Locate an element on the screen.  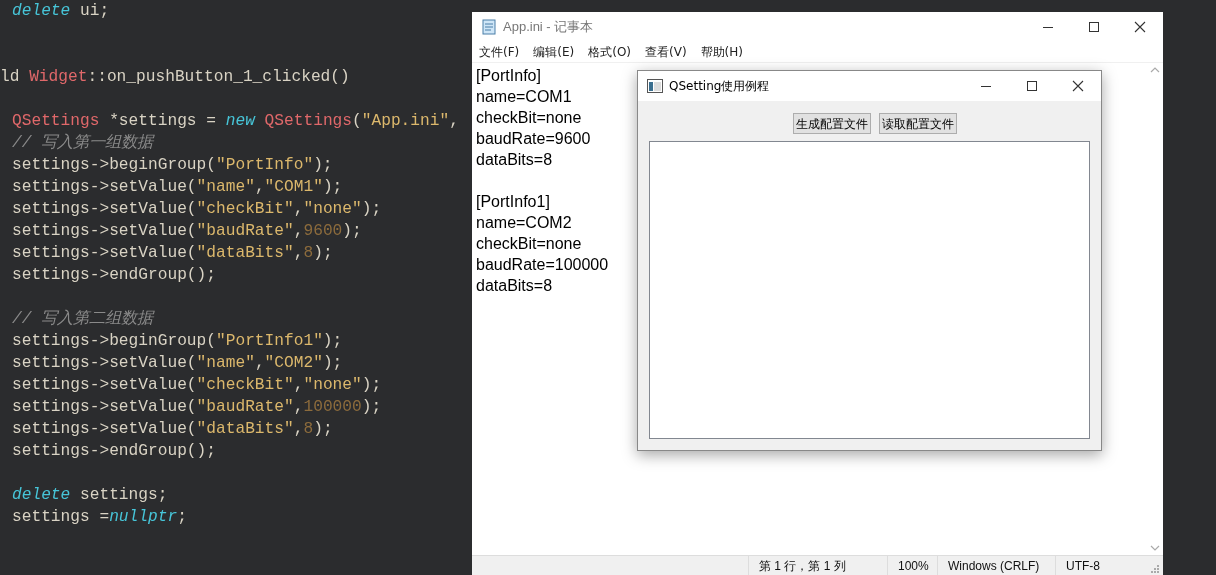
code-line: settings->setValue("name","COM1"); is located at coordinates (177, 187).